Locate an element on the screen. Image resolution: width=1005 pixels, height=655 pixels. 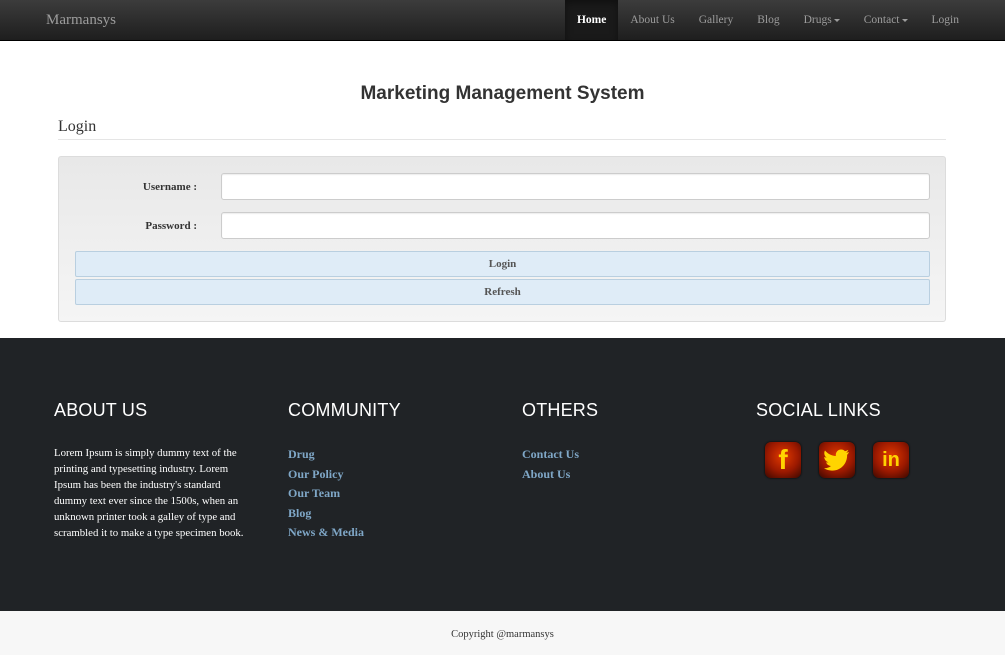
nav-item-login: Login is located at coordinates (945, 20).